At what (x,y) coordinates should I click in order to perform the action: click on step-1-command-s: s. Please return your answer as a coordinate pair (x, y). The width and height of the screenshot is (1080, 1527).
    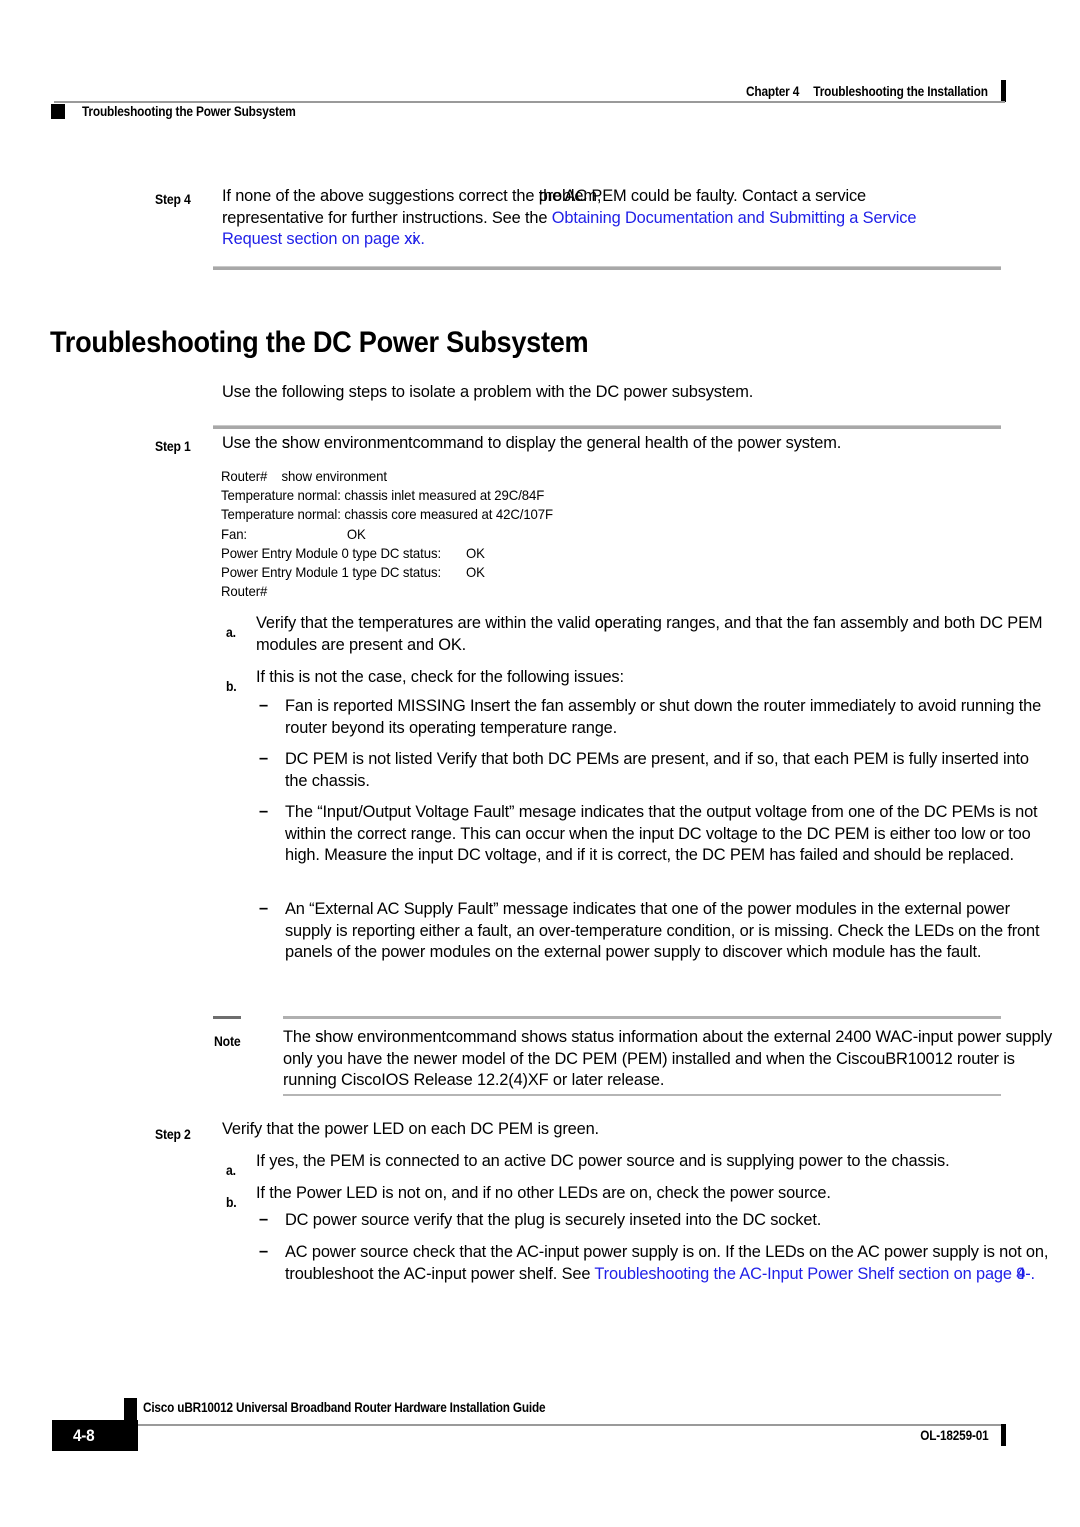
    Looking at the image, I should click on (285, 443).